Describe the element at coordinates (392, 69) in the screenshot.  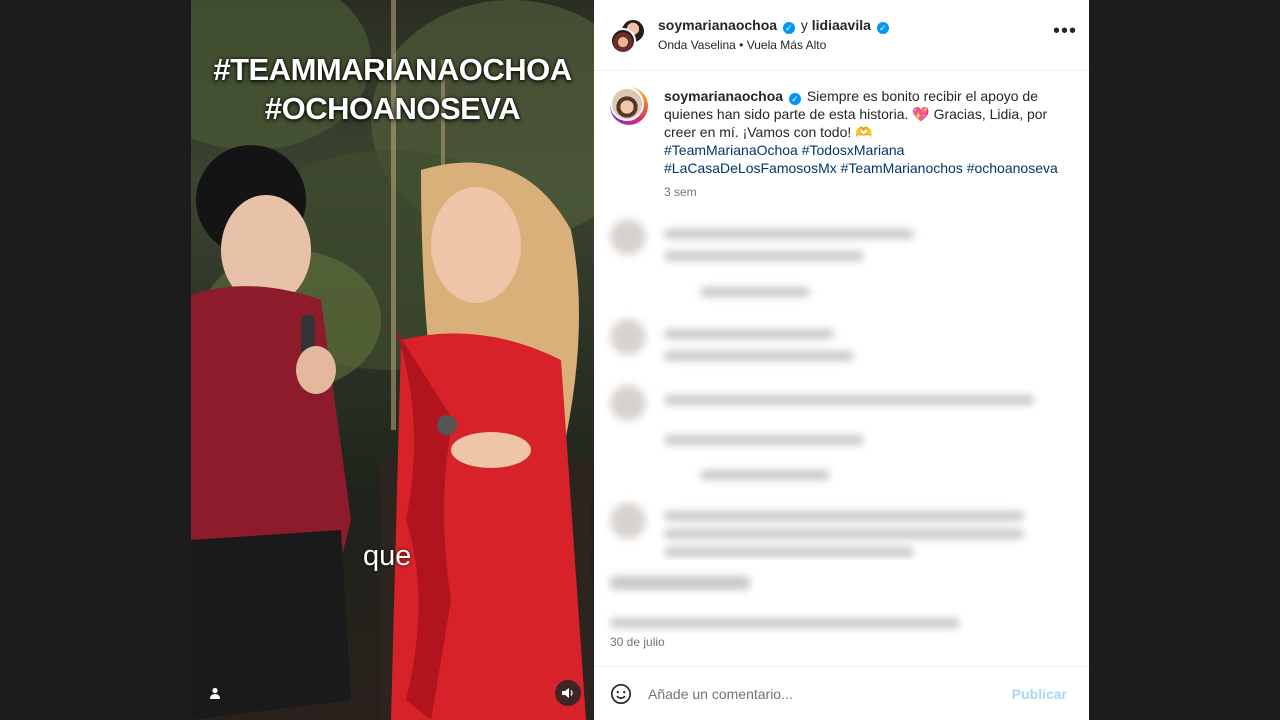
I see `overlay-line-1: #TEAMMARIANAOCHOA` at that location.